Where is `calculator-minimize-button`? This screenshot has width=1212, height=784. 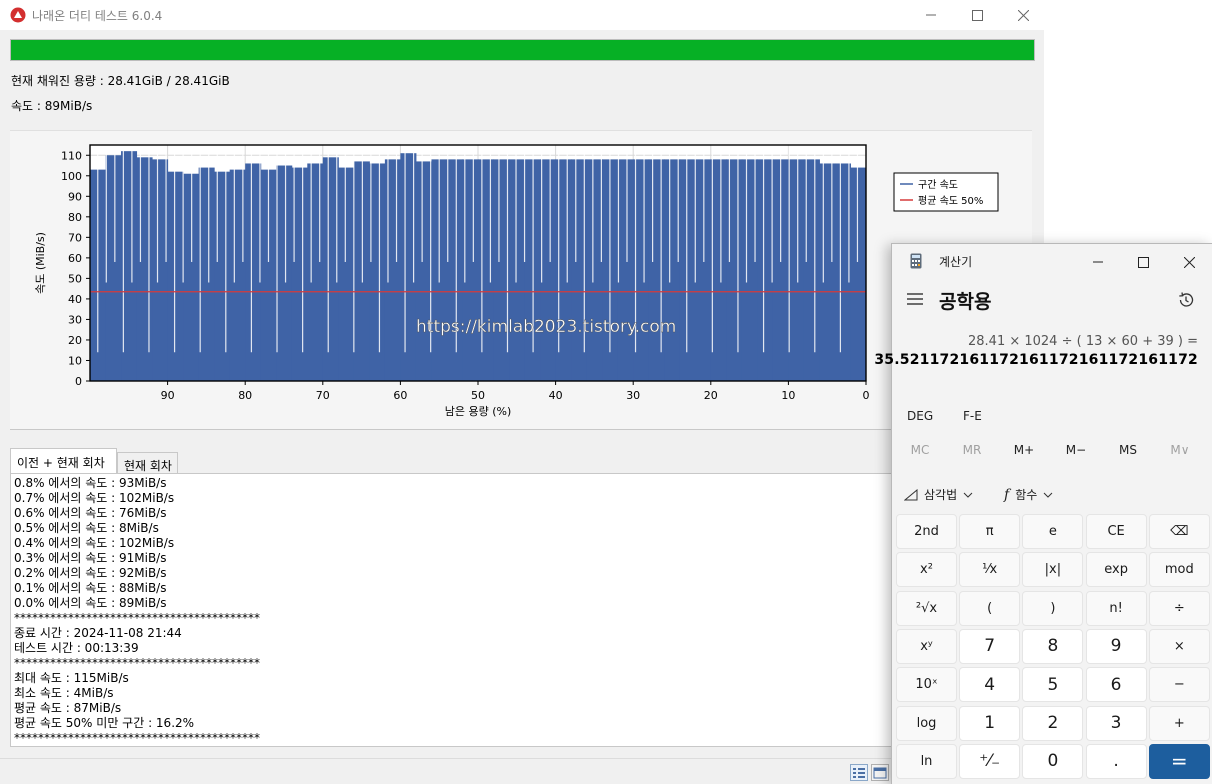 calculator-minimize-button is located at coordinates (1098, 262).